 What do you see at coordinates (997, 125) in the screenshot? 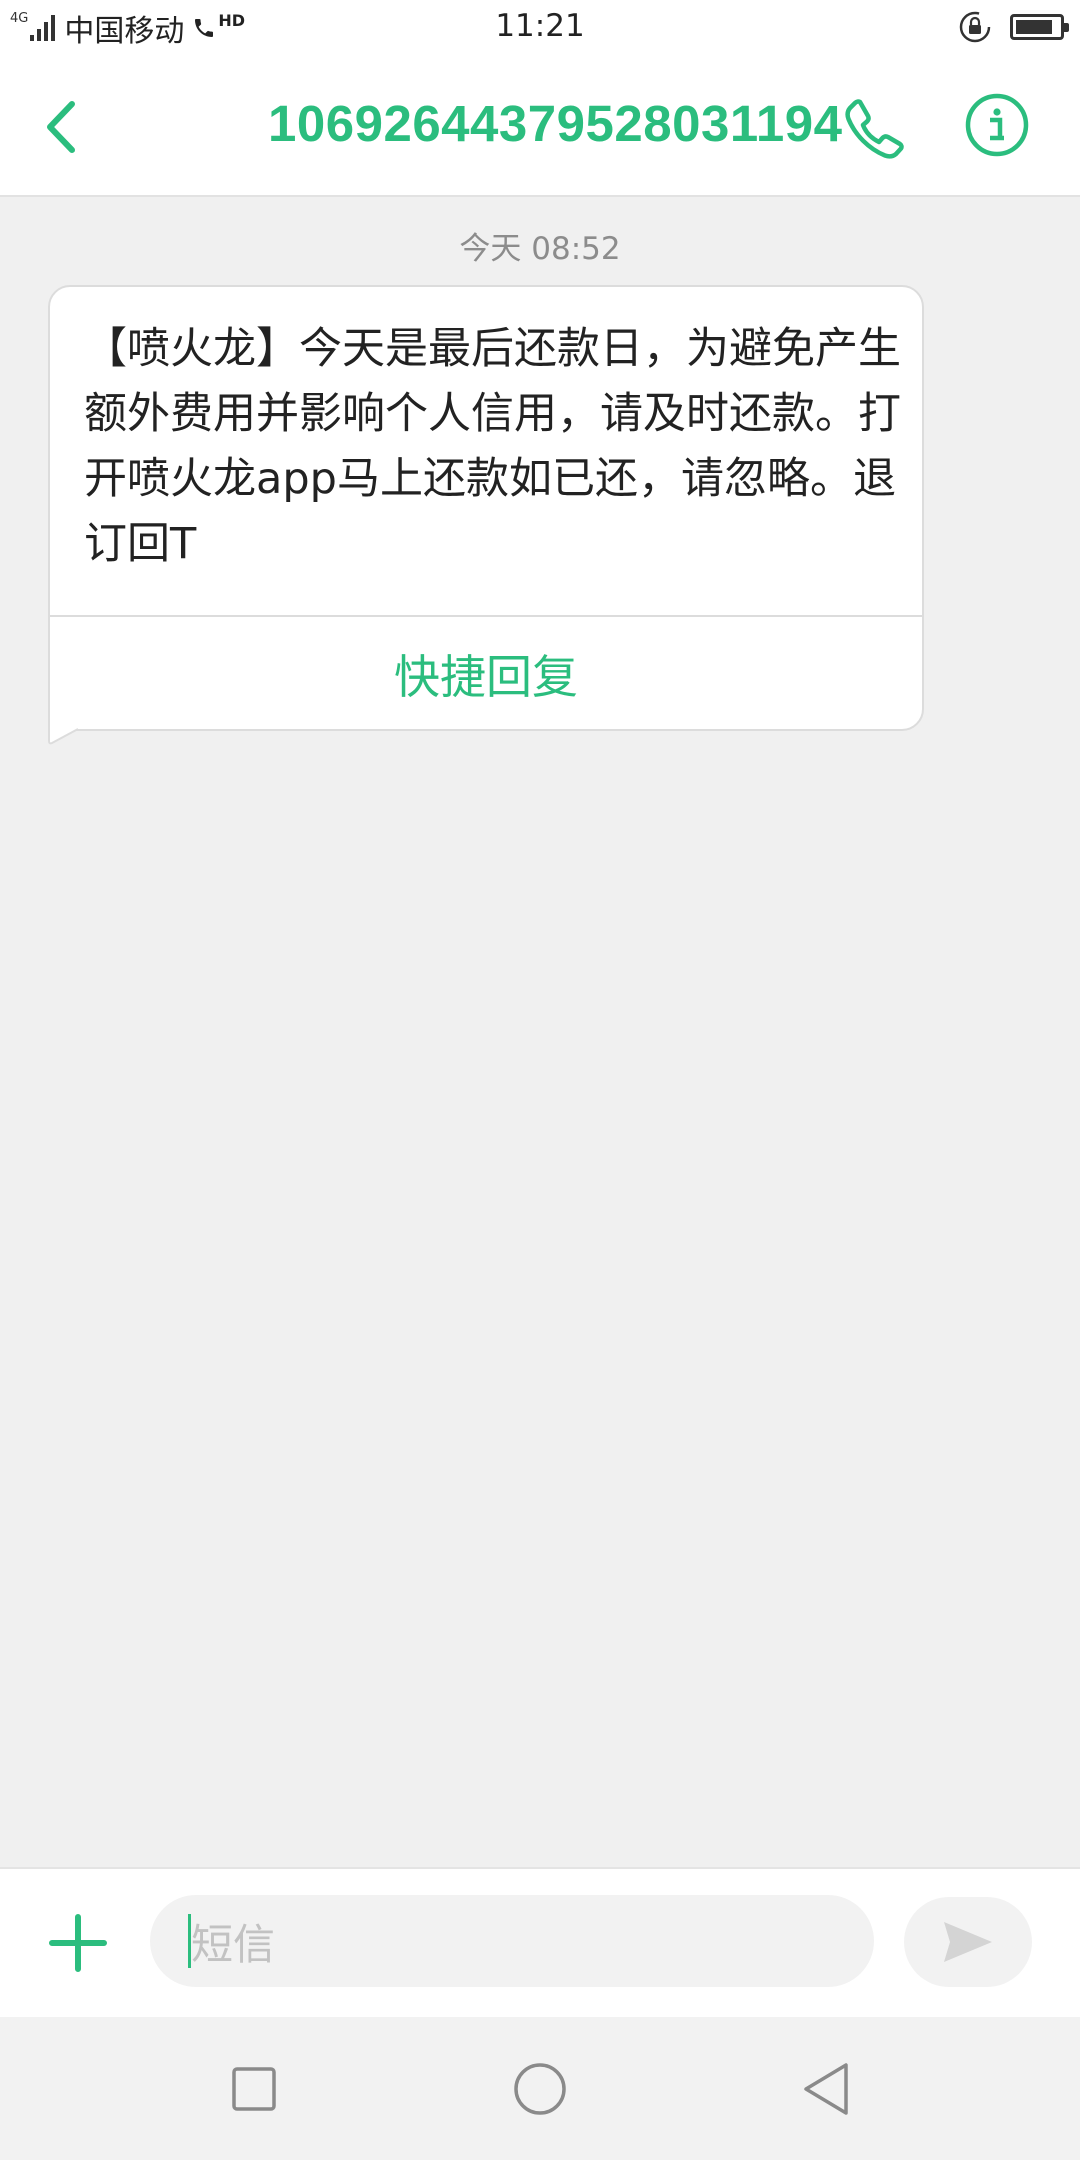
I see `info-icon` at bounding box center [997, 125].